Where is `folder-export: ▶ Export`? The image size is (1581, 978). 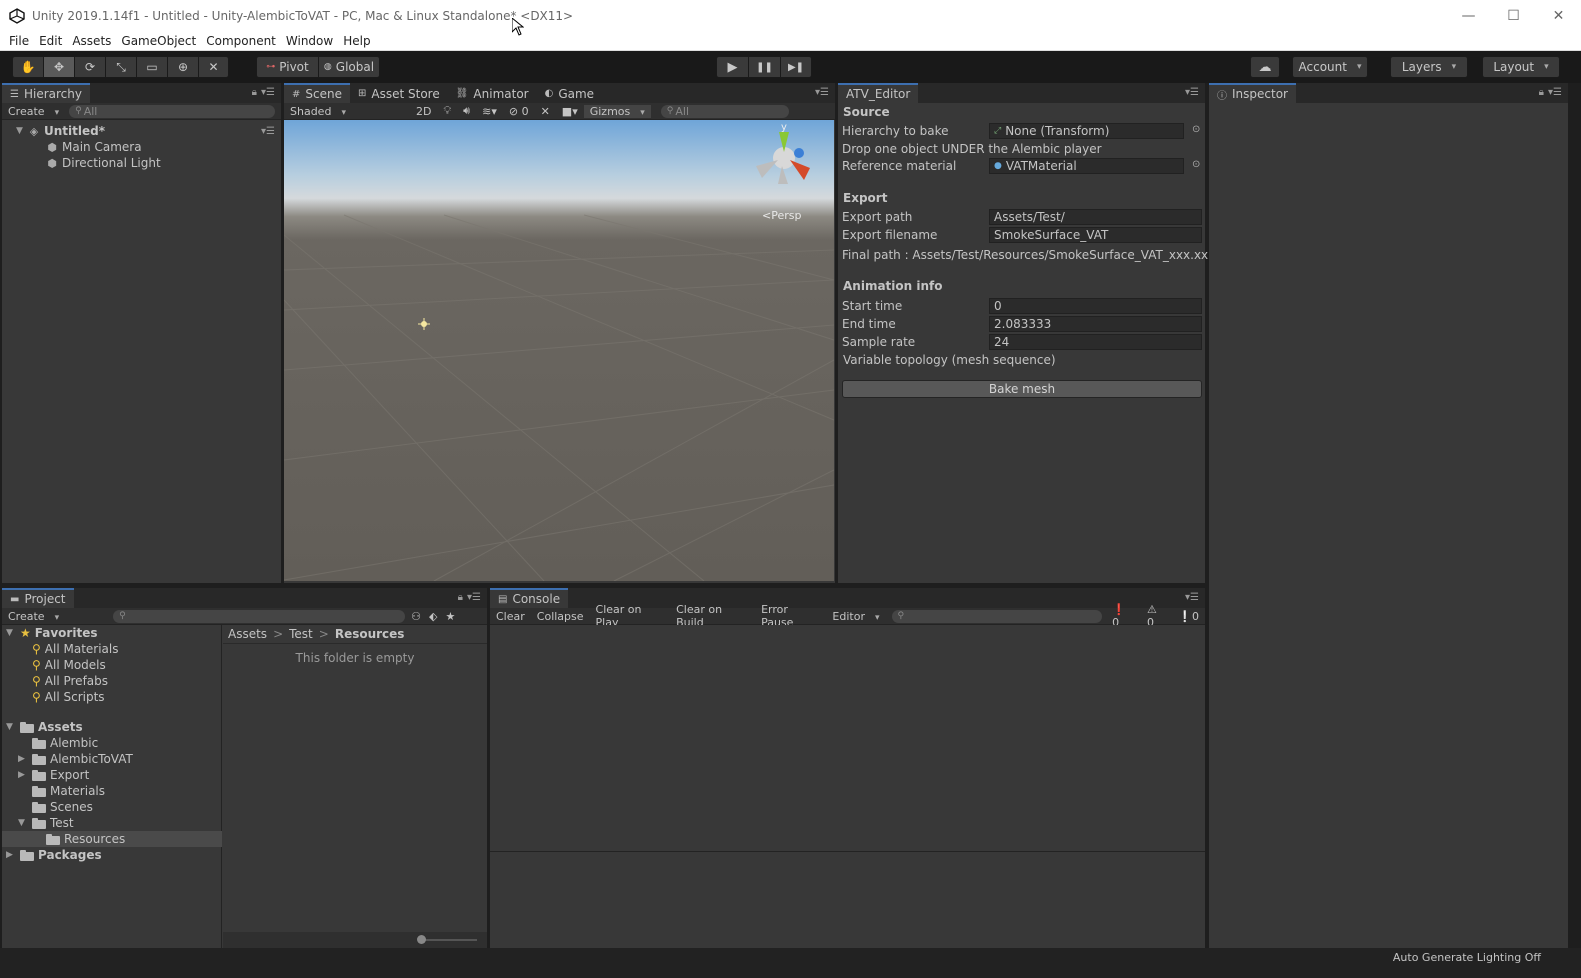 folder-export: ▶ Export is located at coordinates (53, 775).